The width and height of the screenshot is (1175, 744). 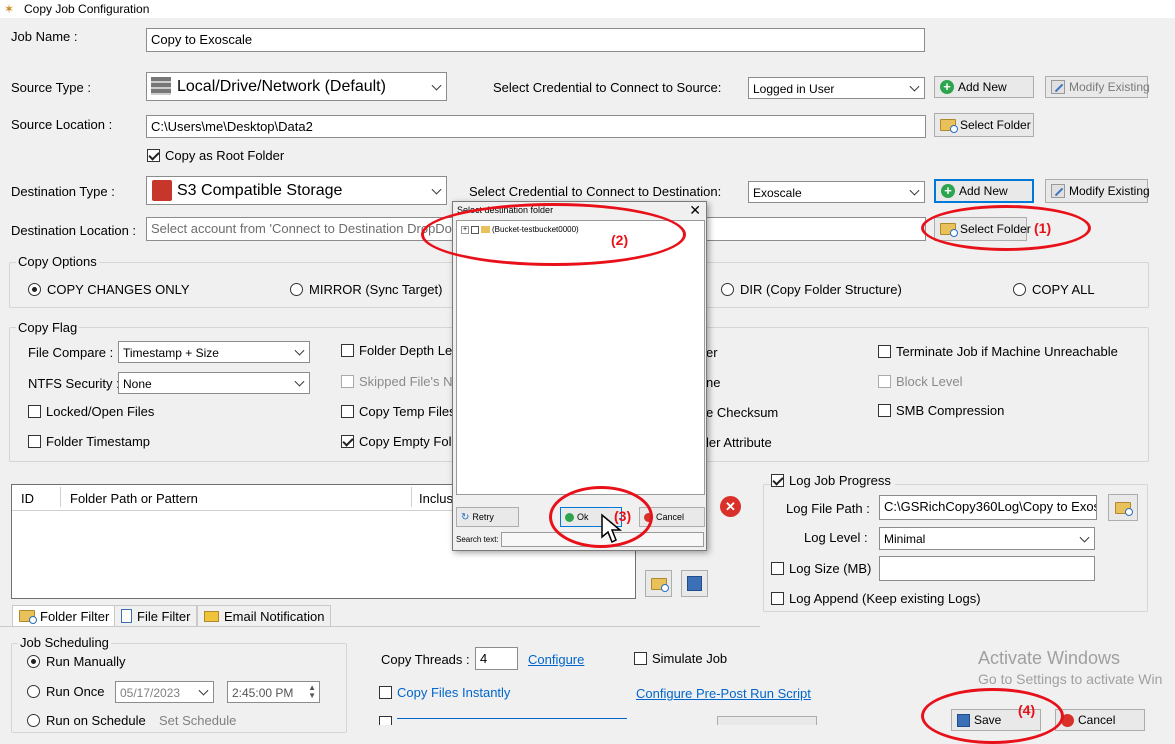 What do you see at coordinates (496, 658) in the screenshot?
I see `copy-threads-input: 4` at bounding box center [496, 658].